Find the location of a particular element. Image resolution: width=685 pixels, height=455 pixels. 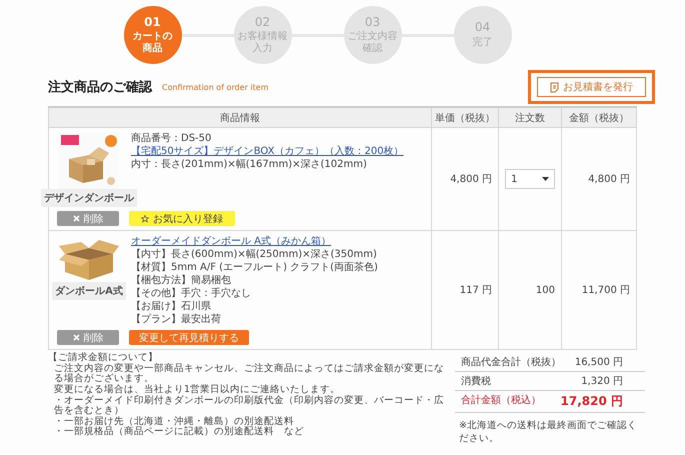

product-link: 【宅配50サイズ】デザインBOX（カフェ）（入数：200枚） is located at coordinates (267, 152).